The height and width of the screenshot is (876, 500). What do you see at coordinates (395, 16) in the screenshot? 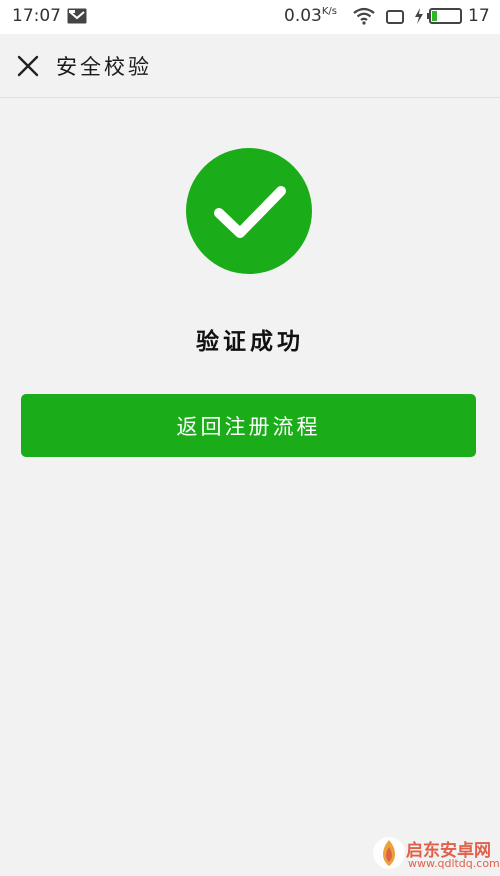
I see `screen-icon` at bounding box center [395, 16].